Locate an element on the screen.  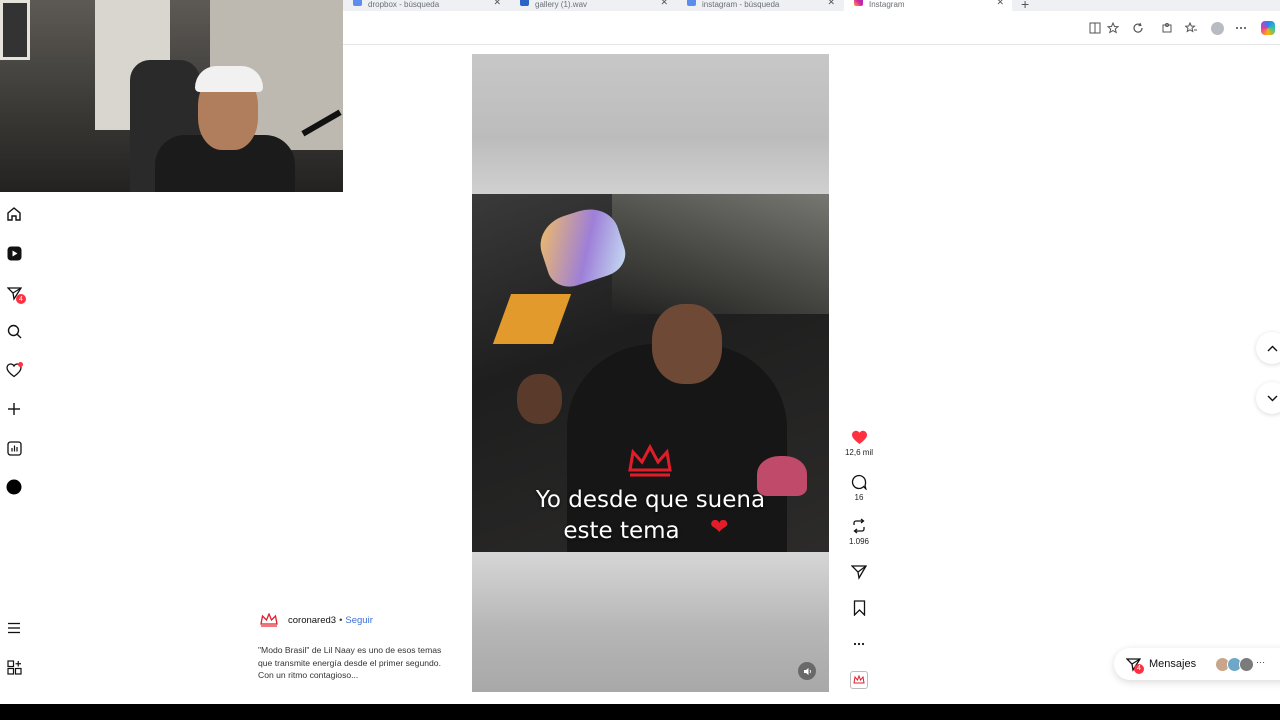
instagram-tab-icon is located at coordinates (858, 3).